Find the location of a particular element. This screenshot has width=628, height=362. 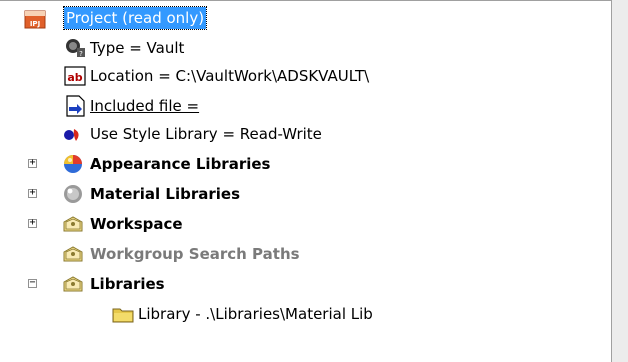

property-type-label: Type = Vault is located at coordinates (137, 48).